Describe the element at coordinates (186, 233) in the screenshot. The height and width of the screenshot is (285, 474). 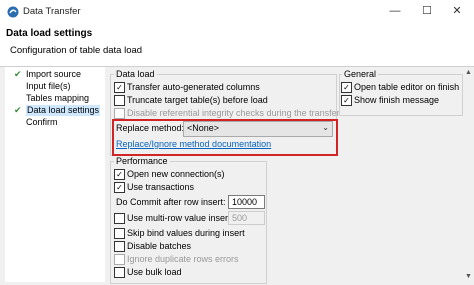
I see `checkbox-label: Skip bind values during insert` at that location.